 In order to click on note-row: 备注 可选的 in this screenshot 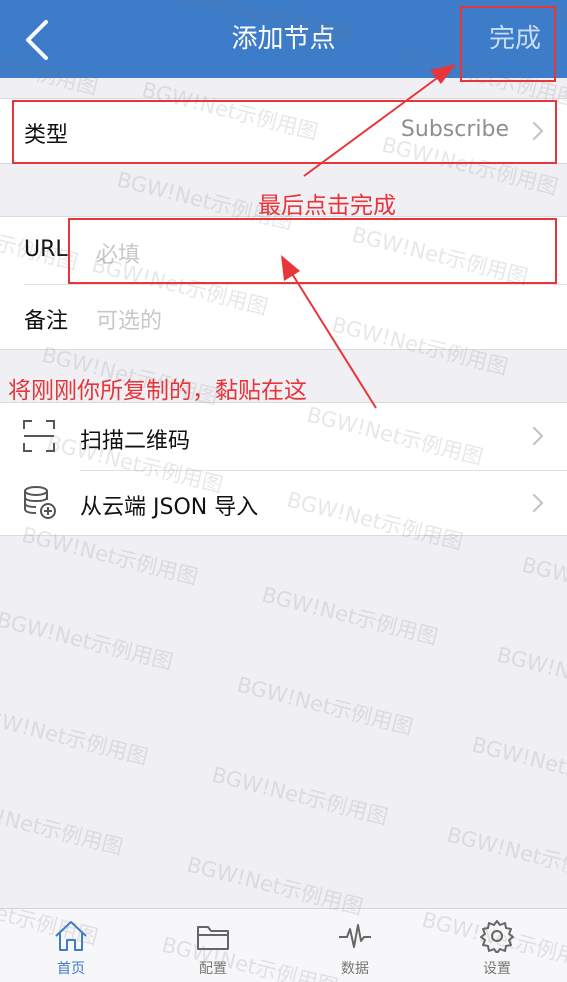, I will do `click(283, 317)`.